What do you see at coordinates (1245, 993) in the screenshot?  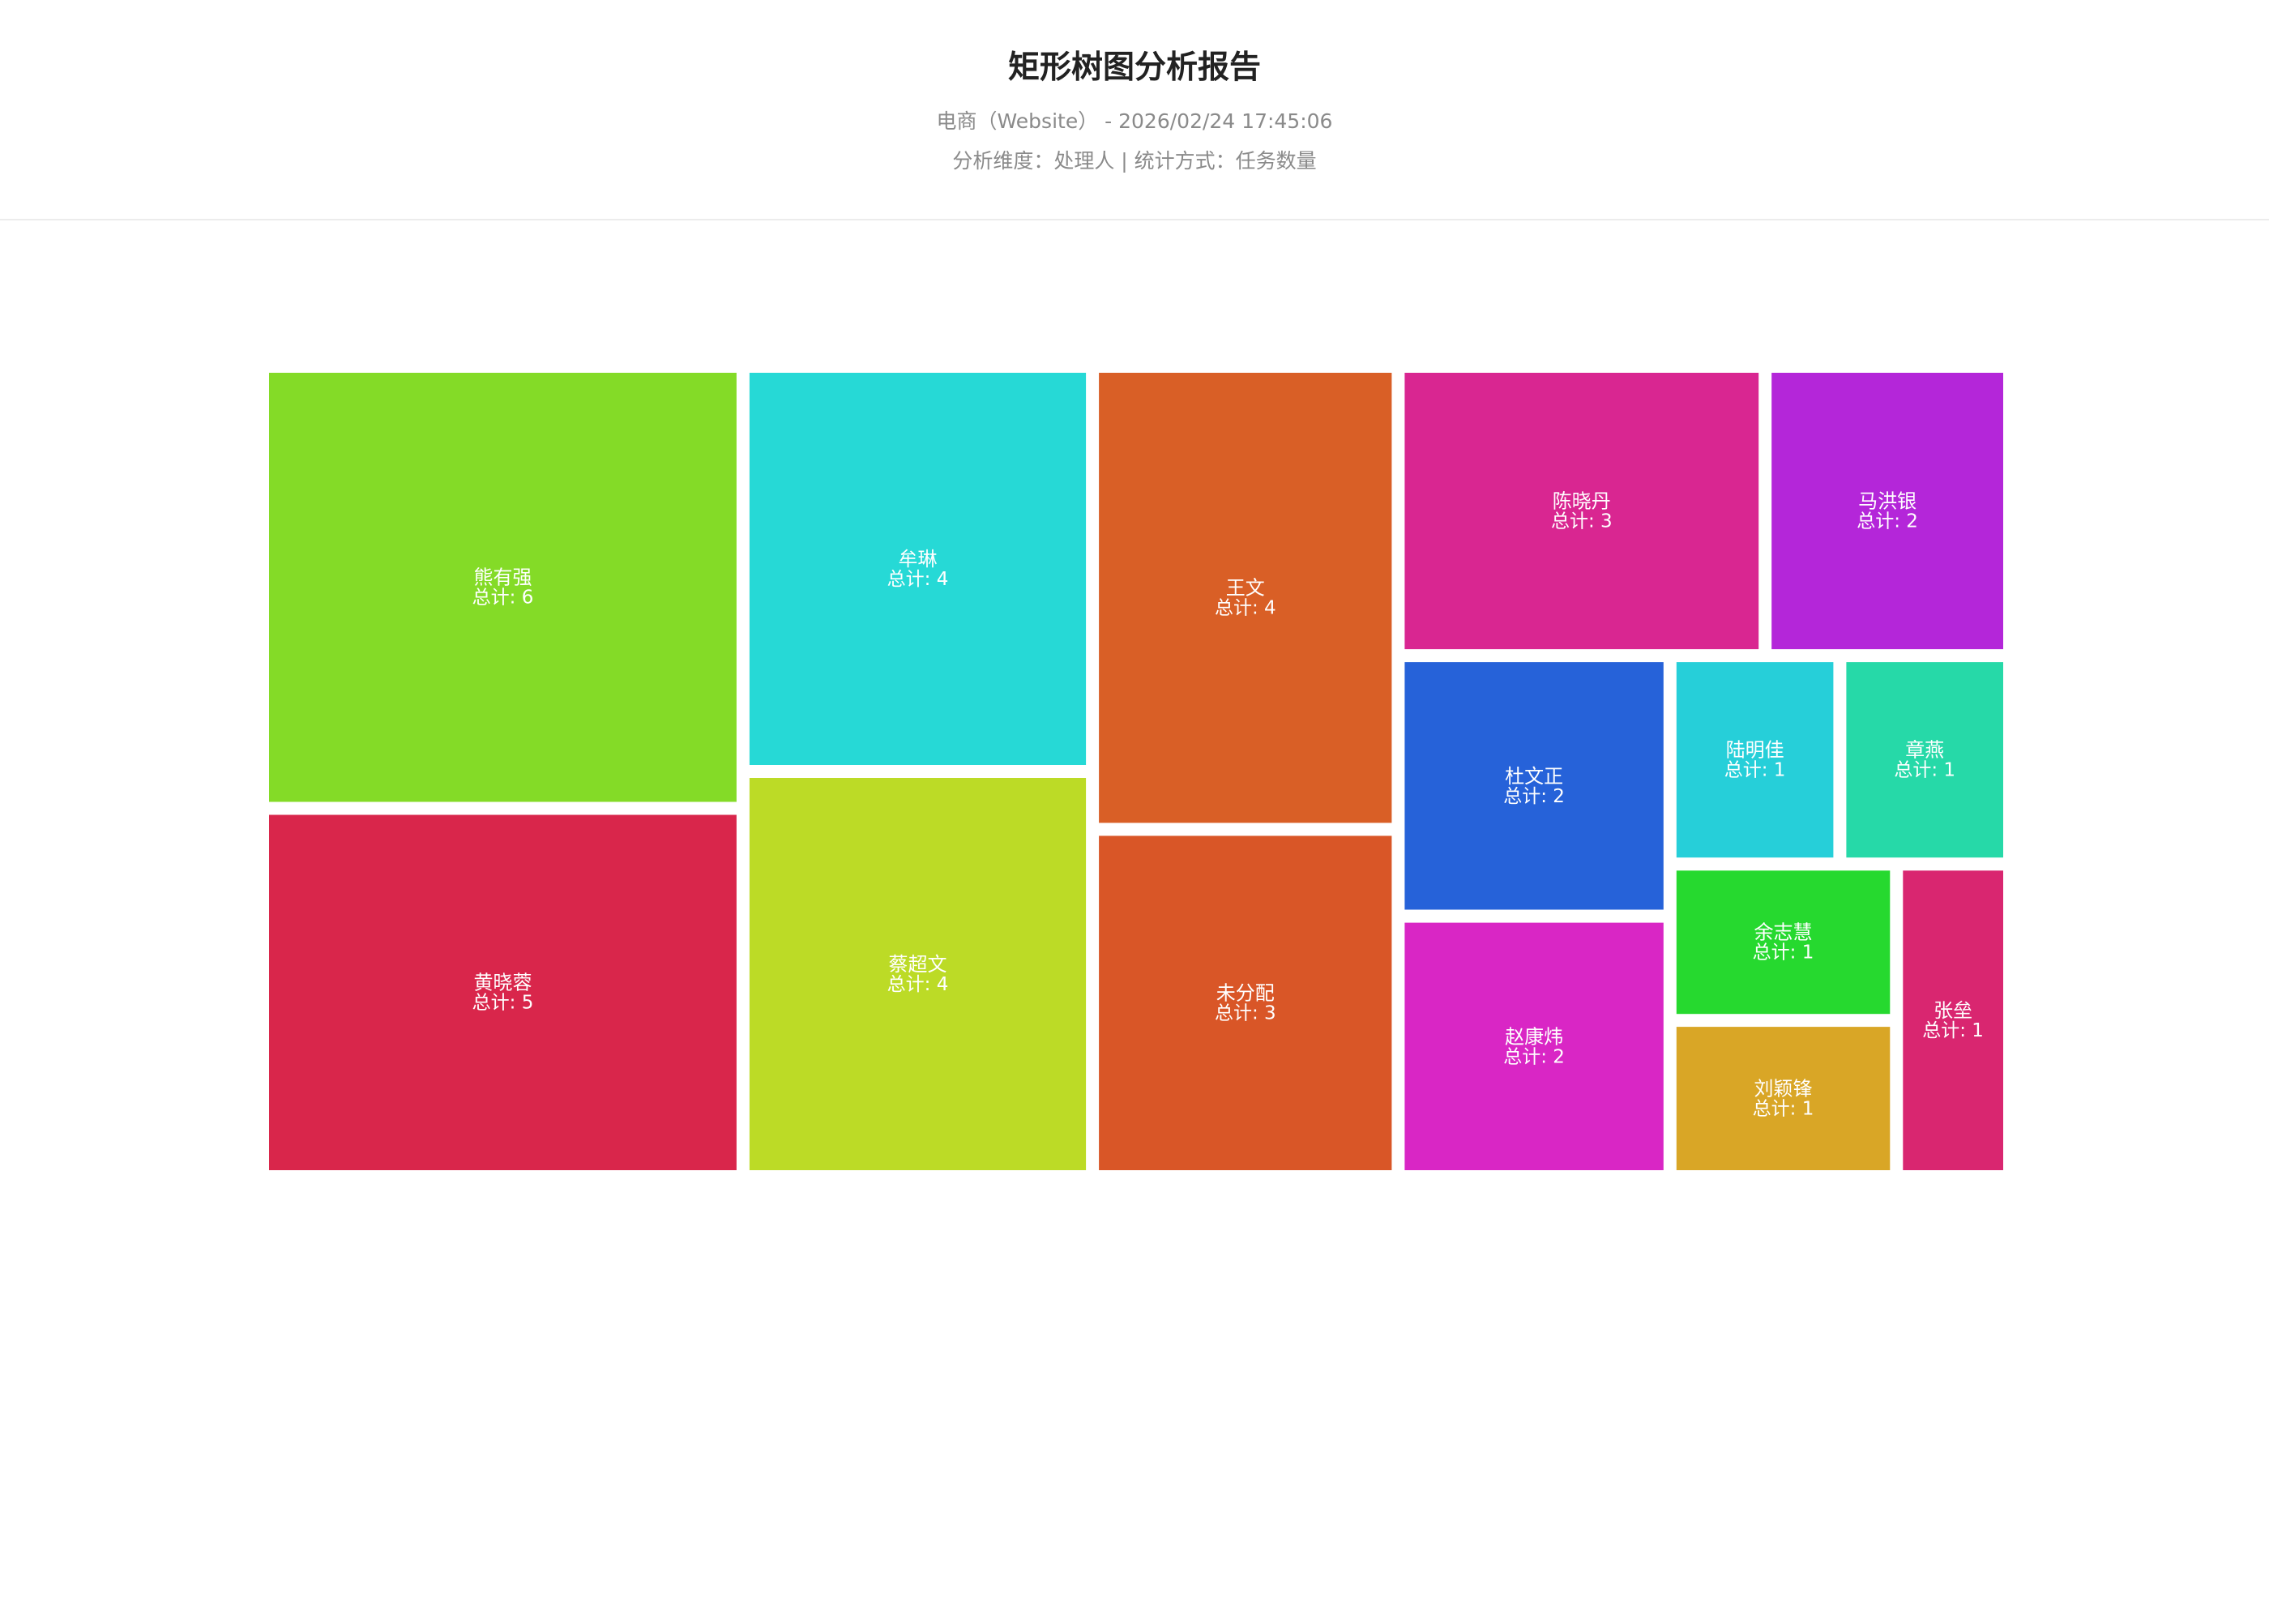 I see `treemap-label-name: 未分配` at bounding box center [1245, 993].